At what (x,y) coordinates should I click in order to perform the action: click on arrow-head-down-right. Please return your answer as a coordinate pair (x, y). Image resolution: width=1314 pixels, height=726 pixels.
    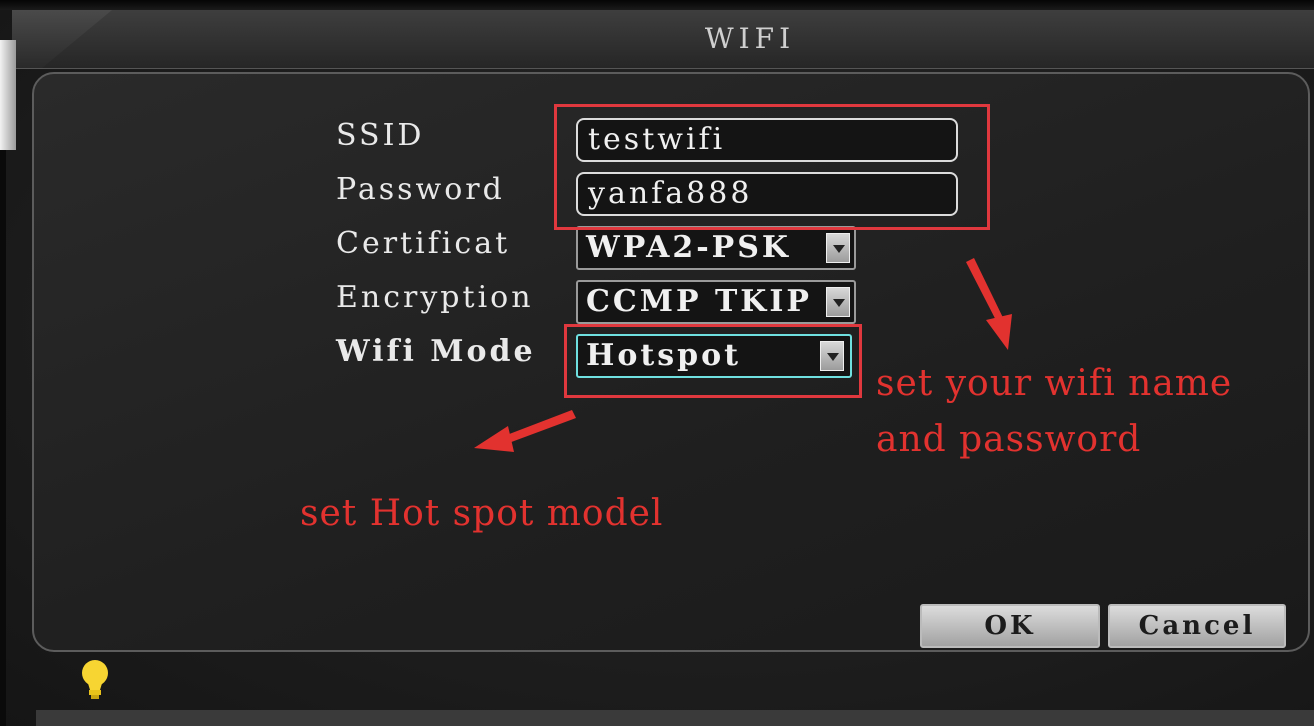
    Looking at the image, I should click on (999, 332).